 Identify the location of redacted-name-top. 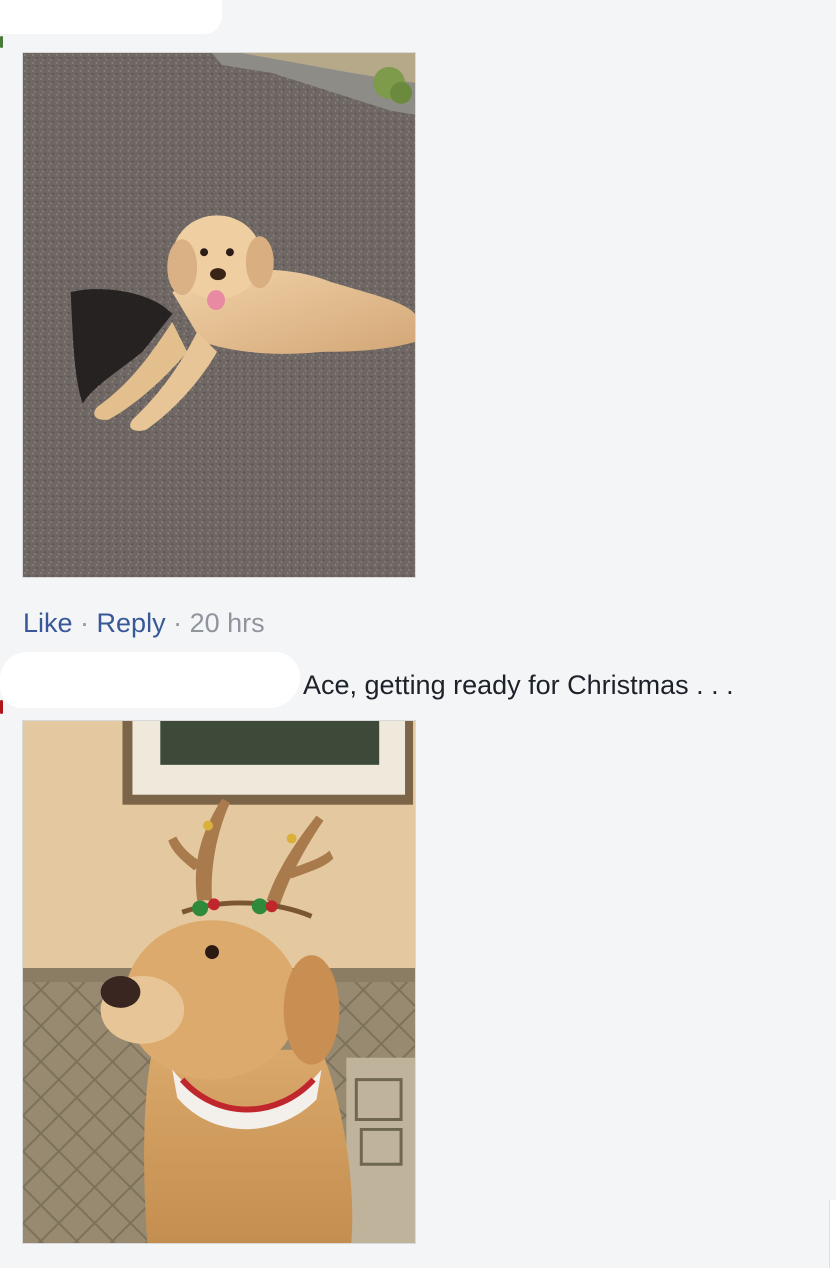
(111, 17).